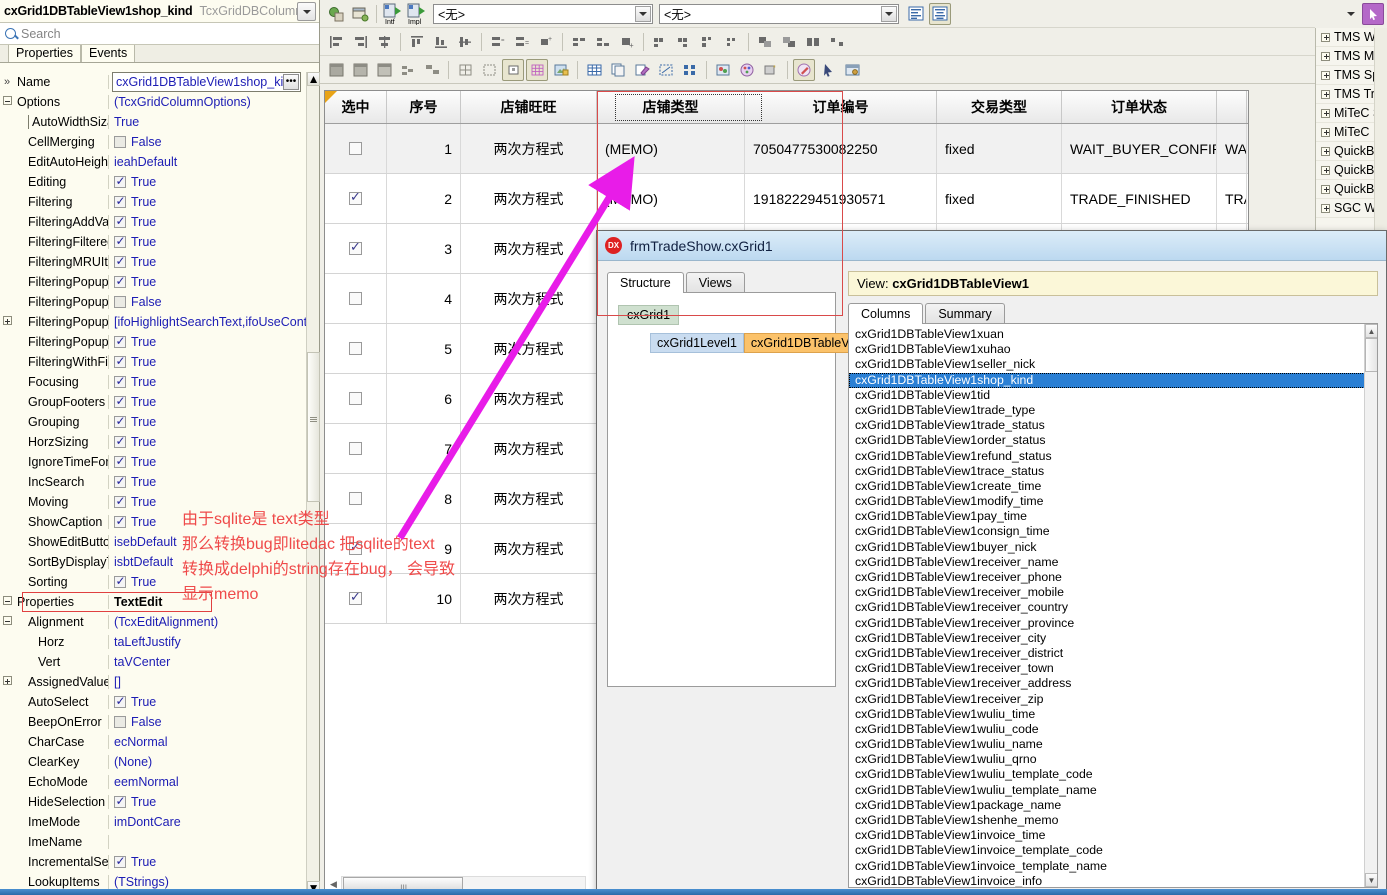 This screenshot has width=1387, height=895. What do you see at coordinates (1113, 759) in the screenshot?
I see `column-list-item: cxGrid1DBTableView1wuliu_qrno` at bounding box center [1113, 759].